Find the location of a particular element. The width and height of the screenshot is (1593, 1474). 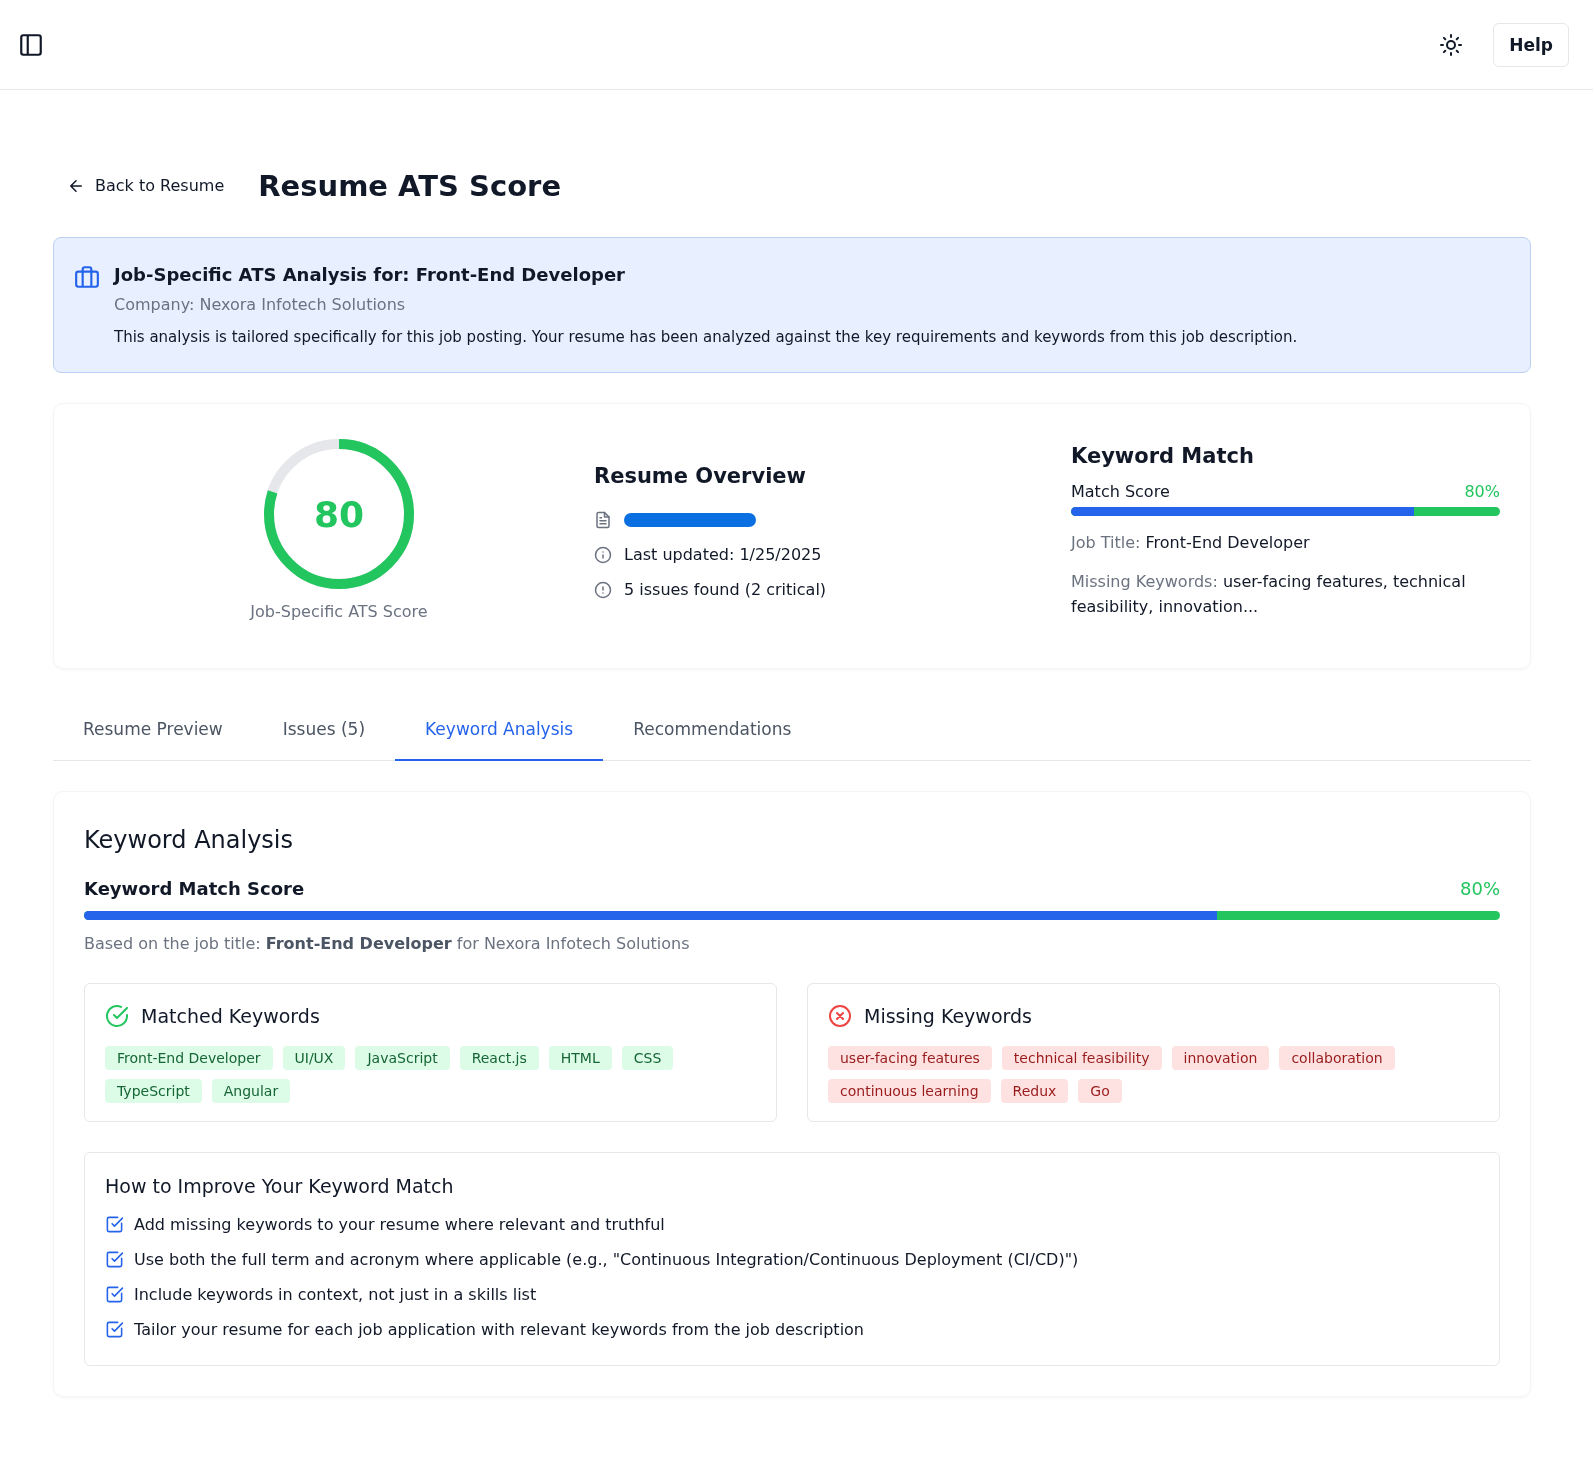

briefcase-icon is located at coordinates (87, 277).